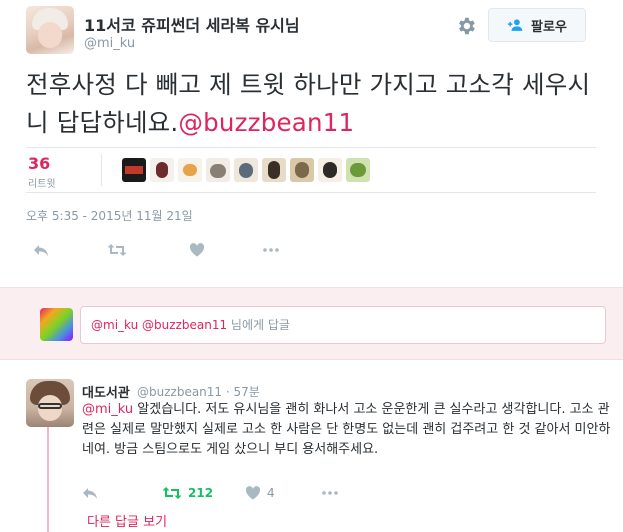 This screenshot has width=623, height=532. What do you see at coordinates (266, 122) in the screenshot?
I see `tweet-mention-link: @buzzbean11` at bounding box center [266, 122].